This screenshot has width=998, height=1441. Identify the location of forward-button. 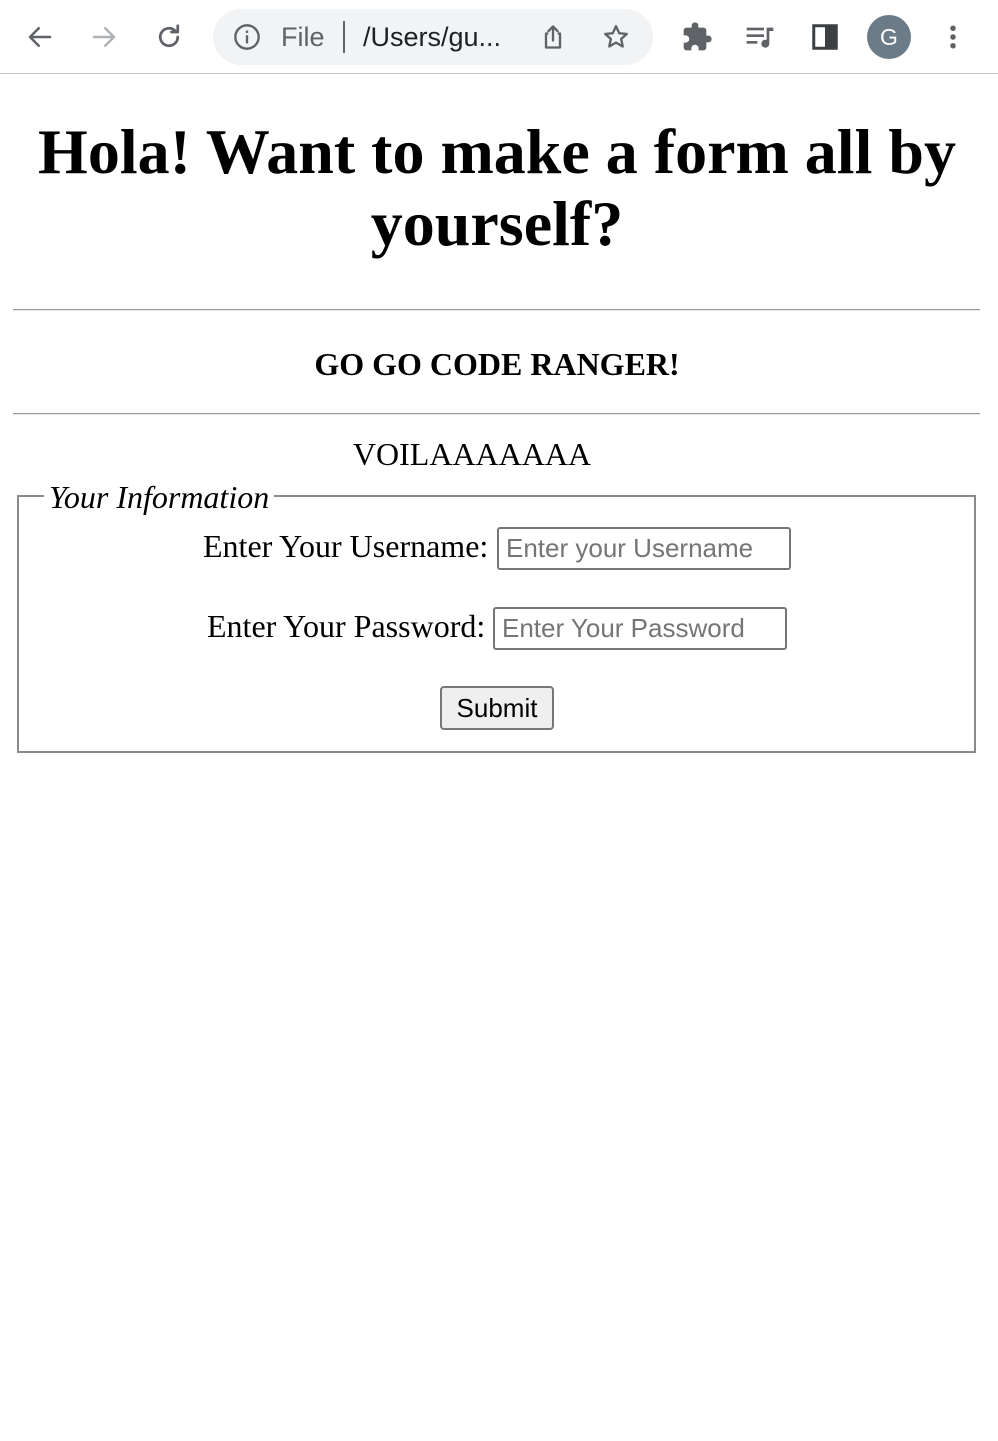
(104, 37).